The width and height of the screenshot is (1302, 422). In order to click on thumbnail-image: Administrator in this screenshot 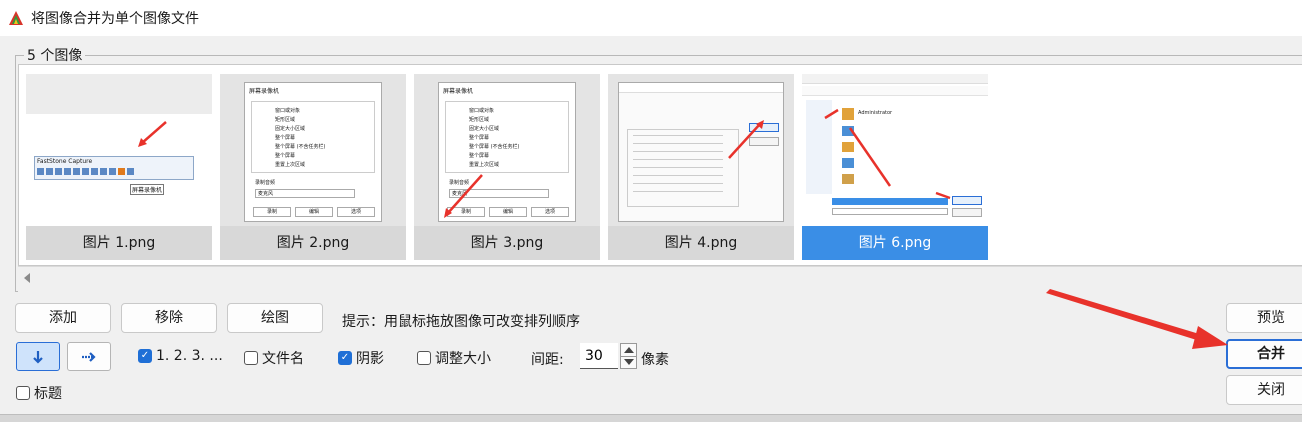, I will do `click(895, 150)`.